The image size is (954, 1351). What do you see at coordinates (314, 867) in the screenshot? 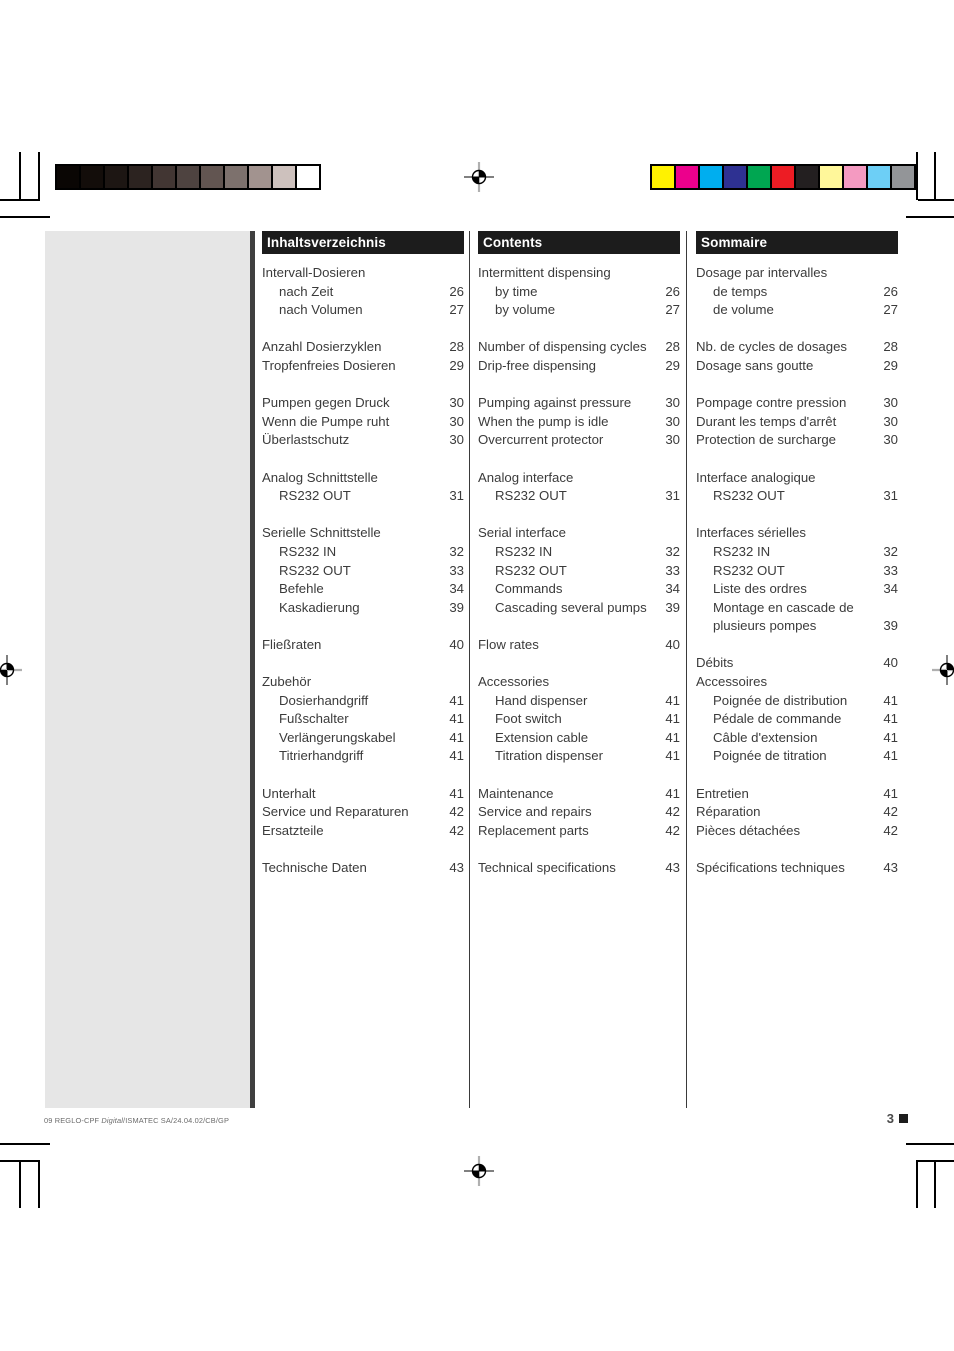
I see `toc-entry-label: Technische Daten` at bounding box center [314, 867].